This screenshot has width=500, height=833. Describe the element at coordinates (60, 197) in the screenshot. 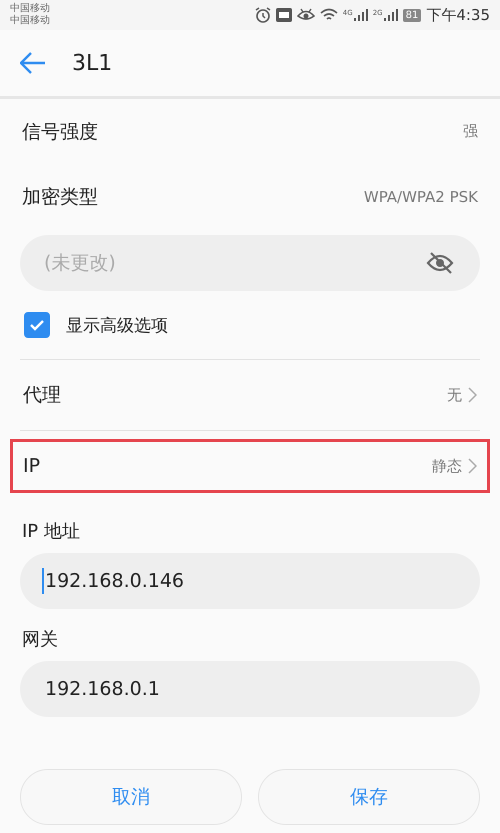

I see `info-label: 加密类型` at that location.